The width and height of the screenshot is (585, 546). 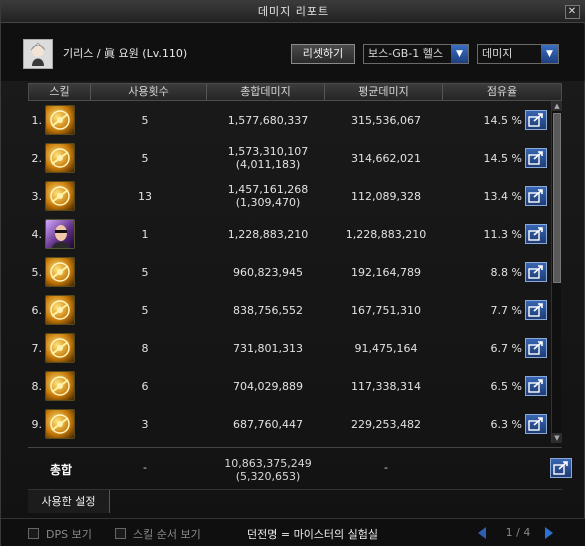 I want to click on row-index: 8., so click(x=37, y=386).